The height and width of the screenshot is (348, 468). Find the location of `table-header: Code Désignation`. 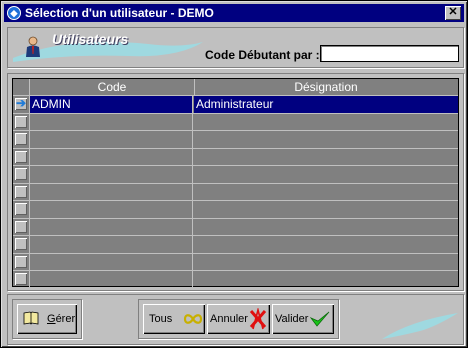

table-header: Code Désignation is located at coordinates (235, 87).